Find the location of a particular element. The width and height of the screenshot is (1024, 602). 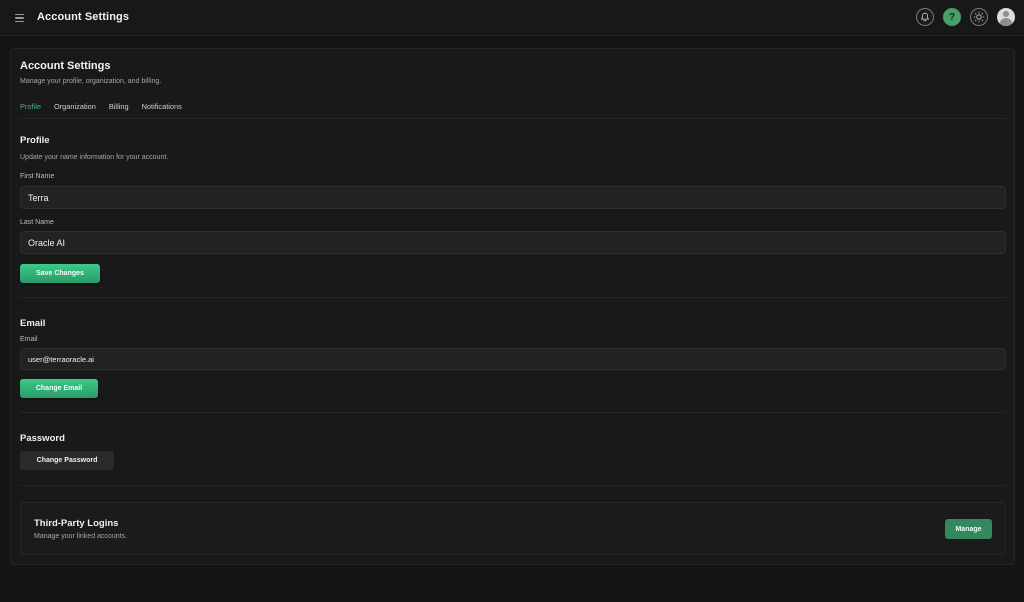

profile-title: Profile is located at coordinates (35, 140).